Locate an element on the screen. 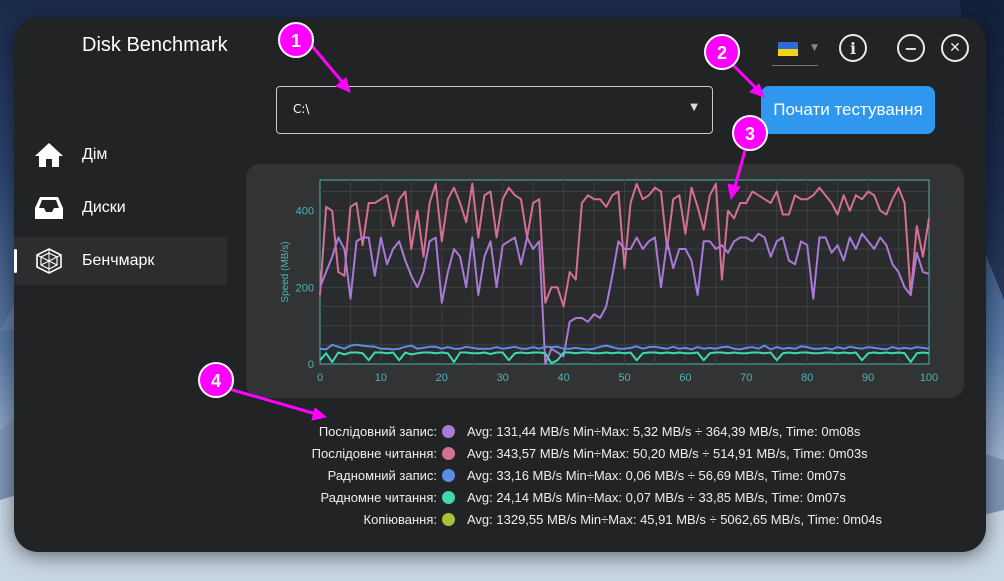  stat-label: Радномне читання: is located at coordinates (378, 497).